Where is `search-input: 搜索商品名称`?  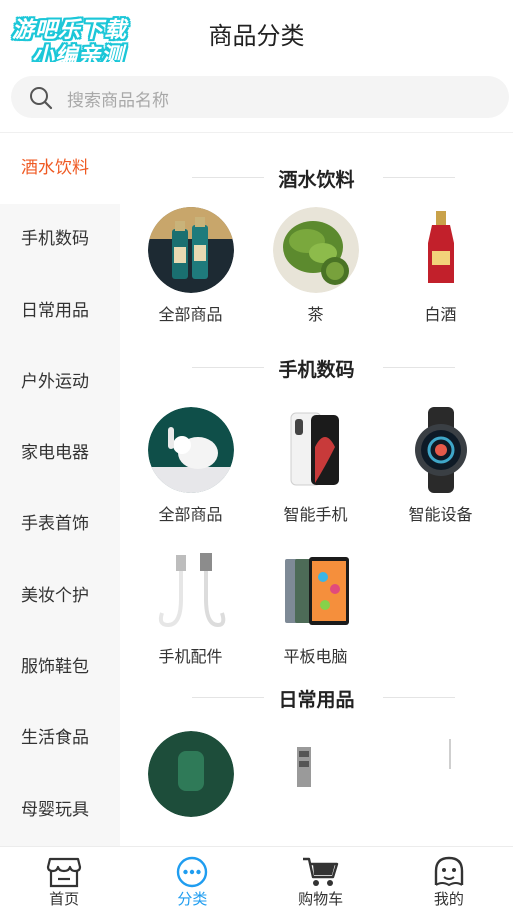 search-input: 搜索商品名称 is located at coordinates (260, 97).